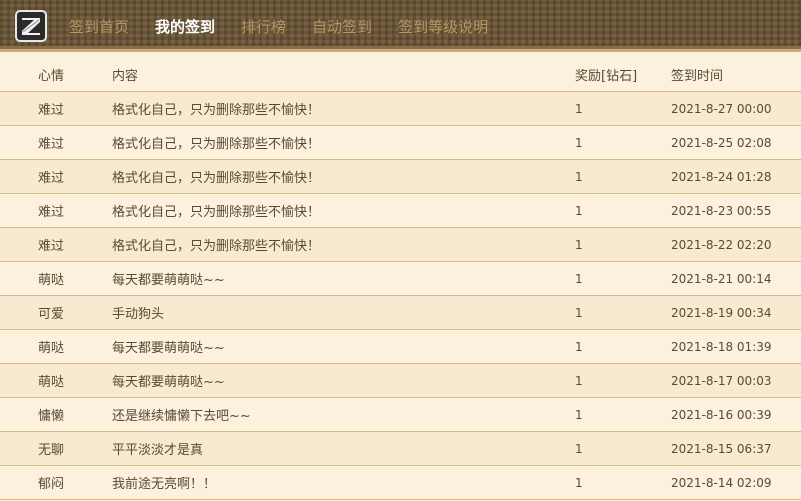  Describe the element at coordinates (736, 75) in the screenshot. I see `header-time: 签到时间` at that location.